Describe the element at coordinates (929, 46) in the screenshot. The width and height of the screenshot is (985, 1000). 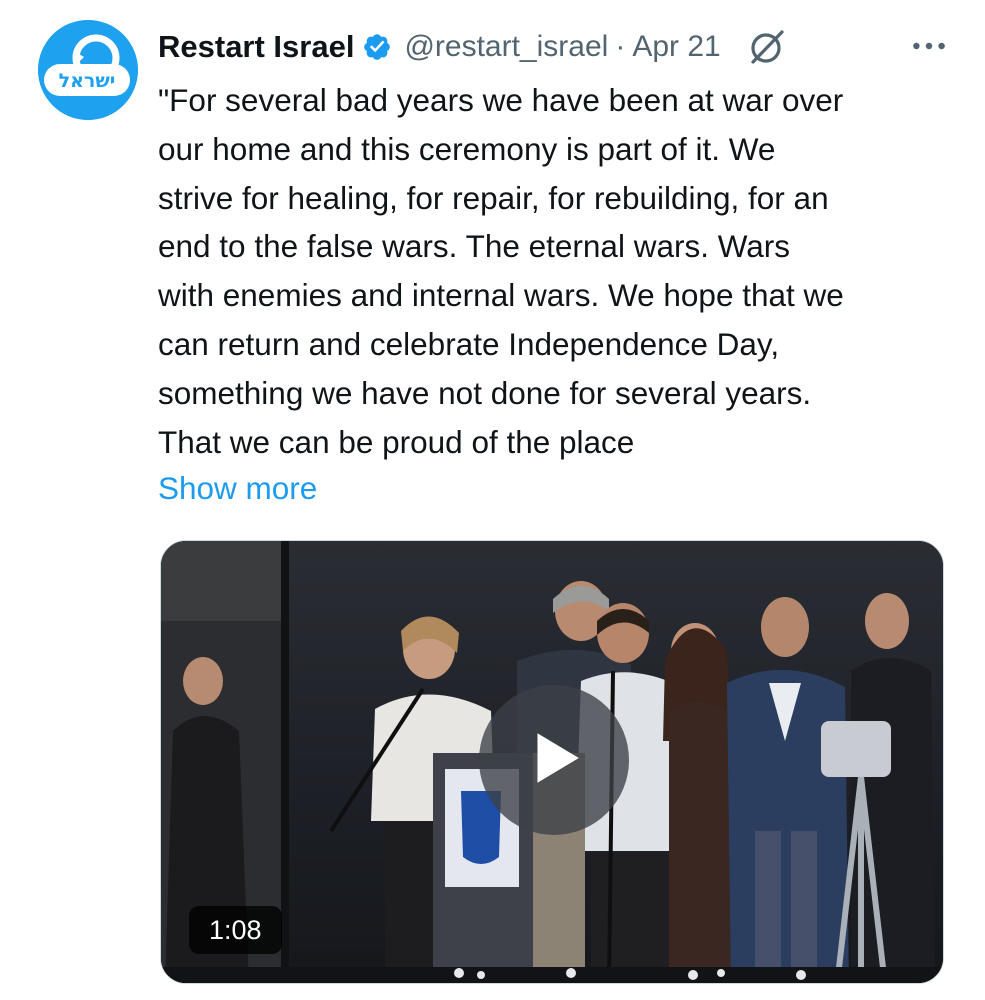
I see `more-icon` at that location.